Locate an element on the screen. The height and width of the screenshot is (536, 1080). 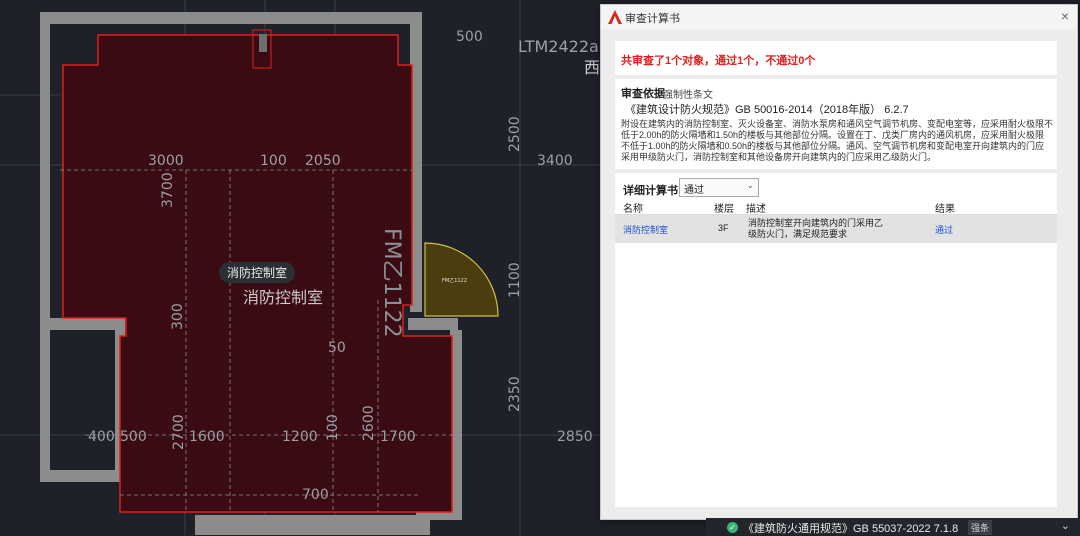
column-header-floor: 楼层 is located at coordinates (724, 207).